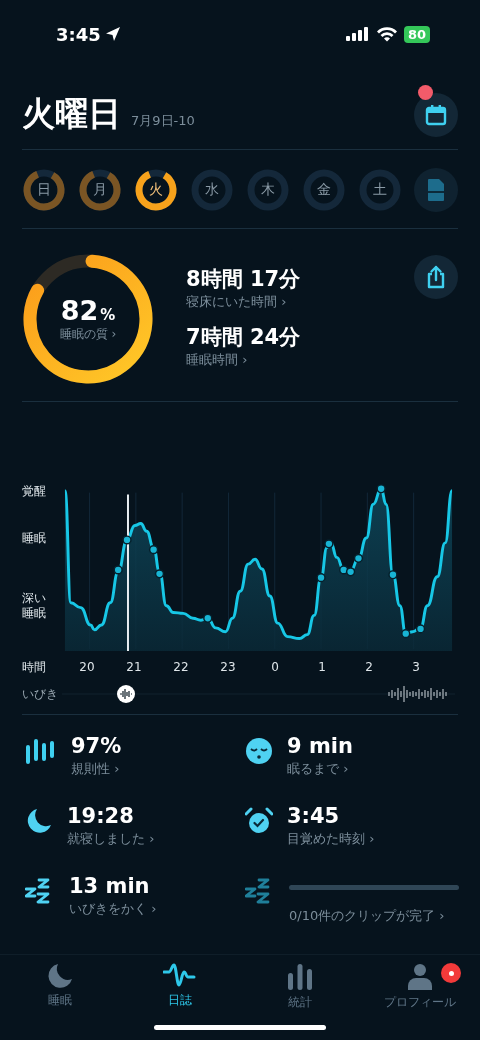 This screenshot has height=1040, width=480. I want to click on tab-button: 日誌, so click(180, 989).